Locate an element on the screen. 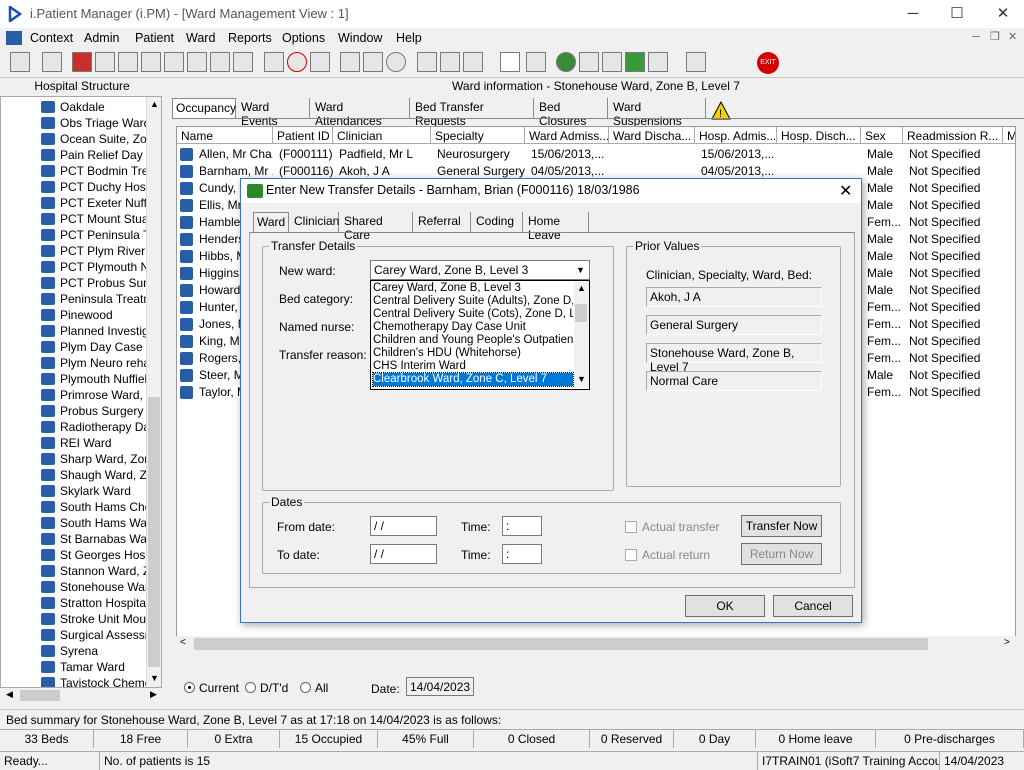 This screenshot has height=770, width=1024. actual-transfer-box is located at coordinates (631, 527).